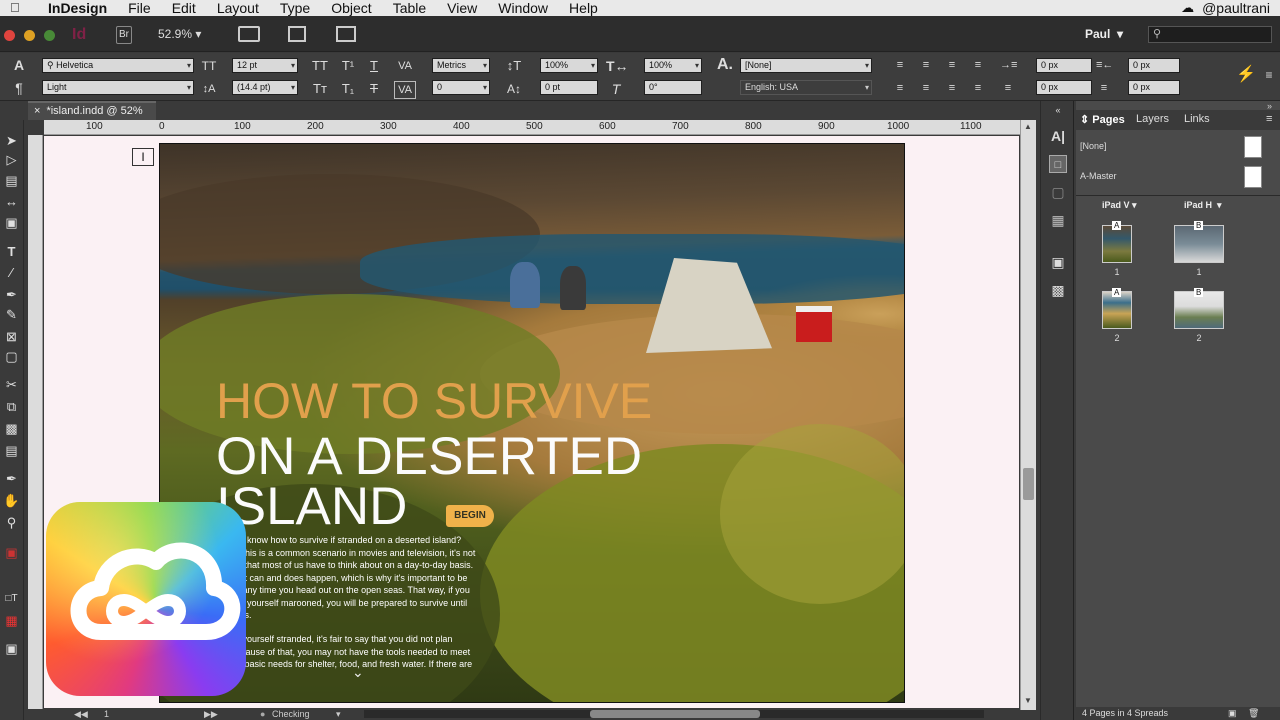 The width and height of the screenshot is (1280, 720). What do you see at coordinates (124, 35) in the screenshot?
I see `bridge-button: Br` at bounding box center [124, 35].